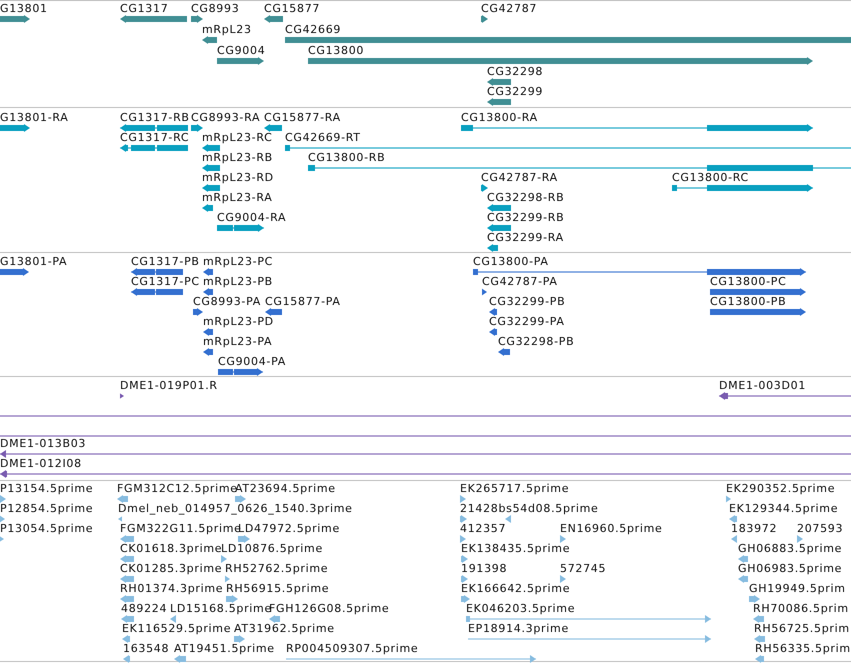 Image resolution: width=851 pixels, height=664 pixels. I want to click on feature-label: EK129344.5prime, so click(783, 508).